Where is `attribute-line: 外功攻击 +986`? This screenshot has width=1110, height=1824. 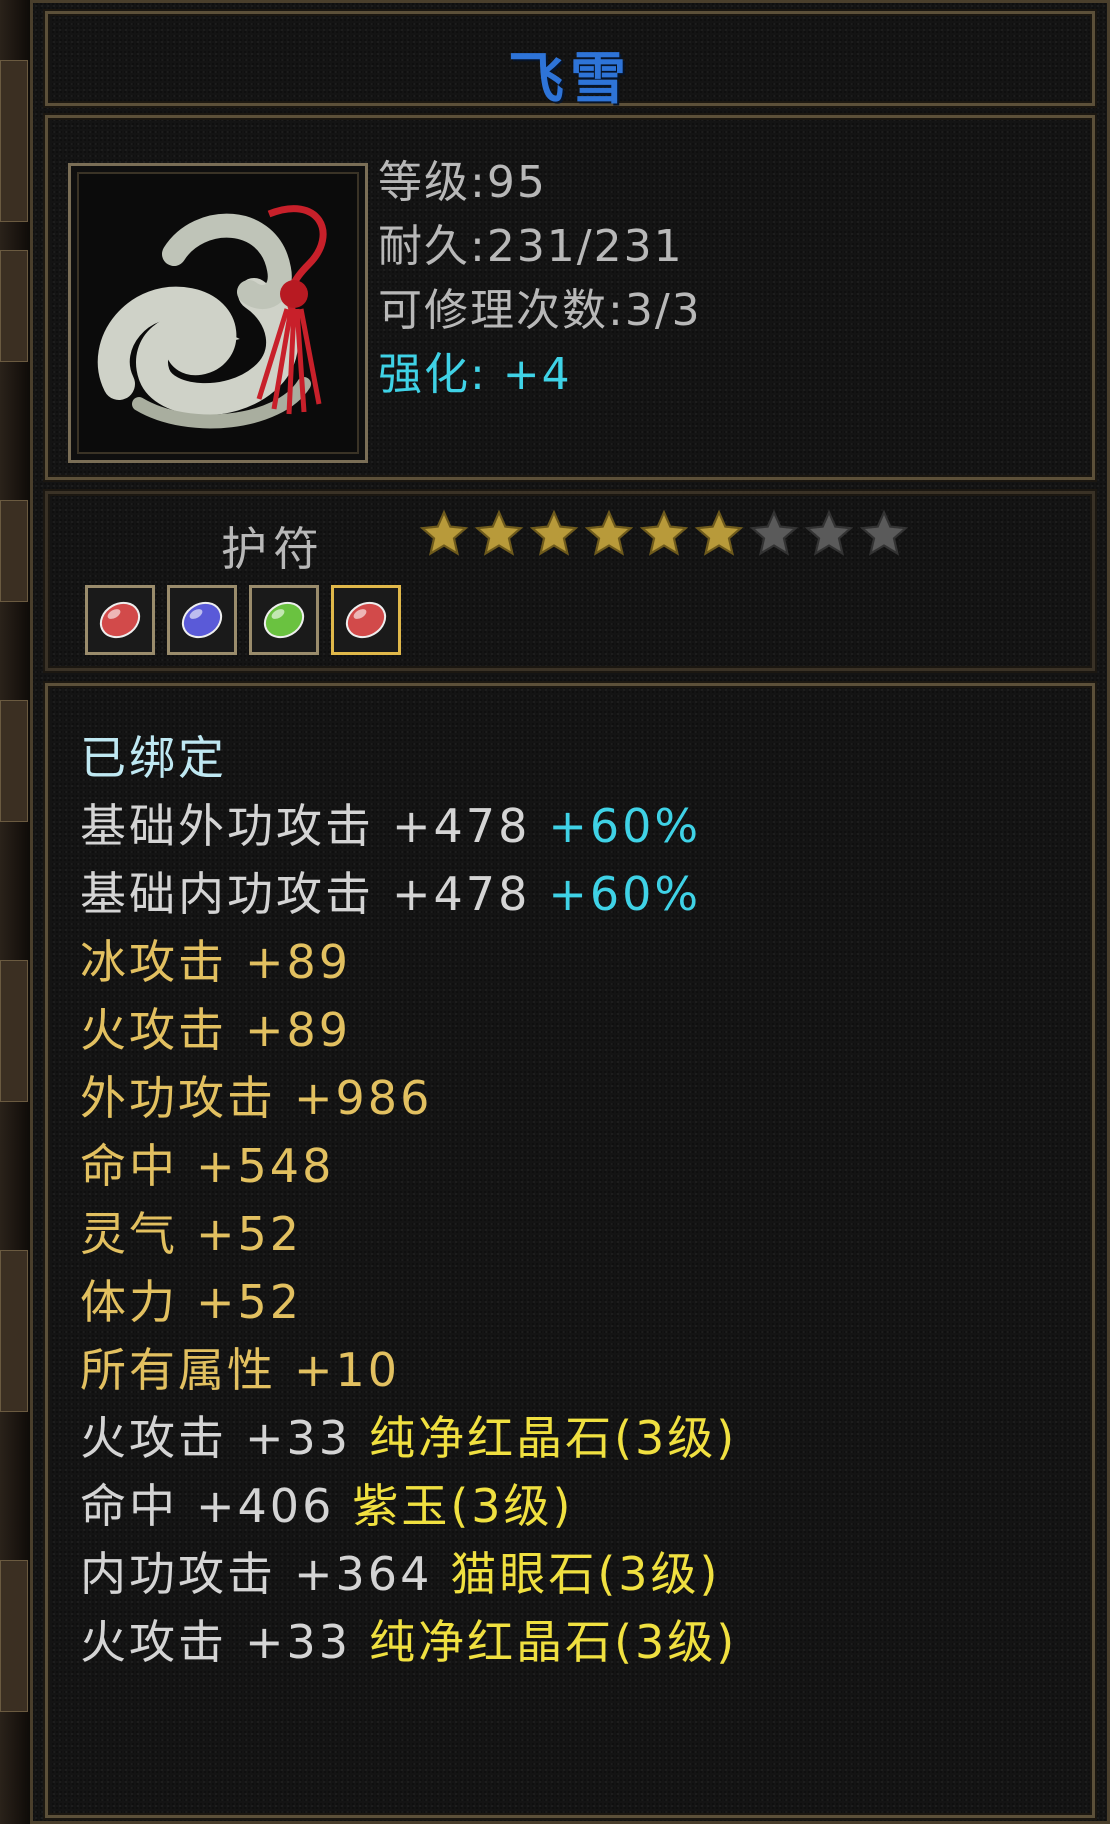
attribute-line: 外功攻击 +986 is located at coordinates (256, 1095).